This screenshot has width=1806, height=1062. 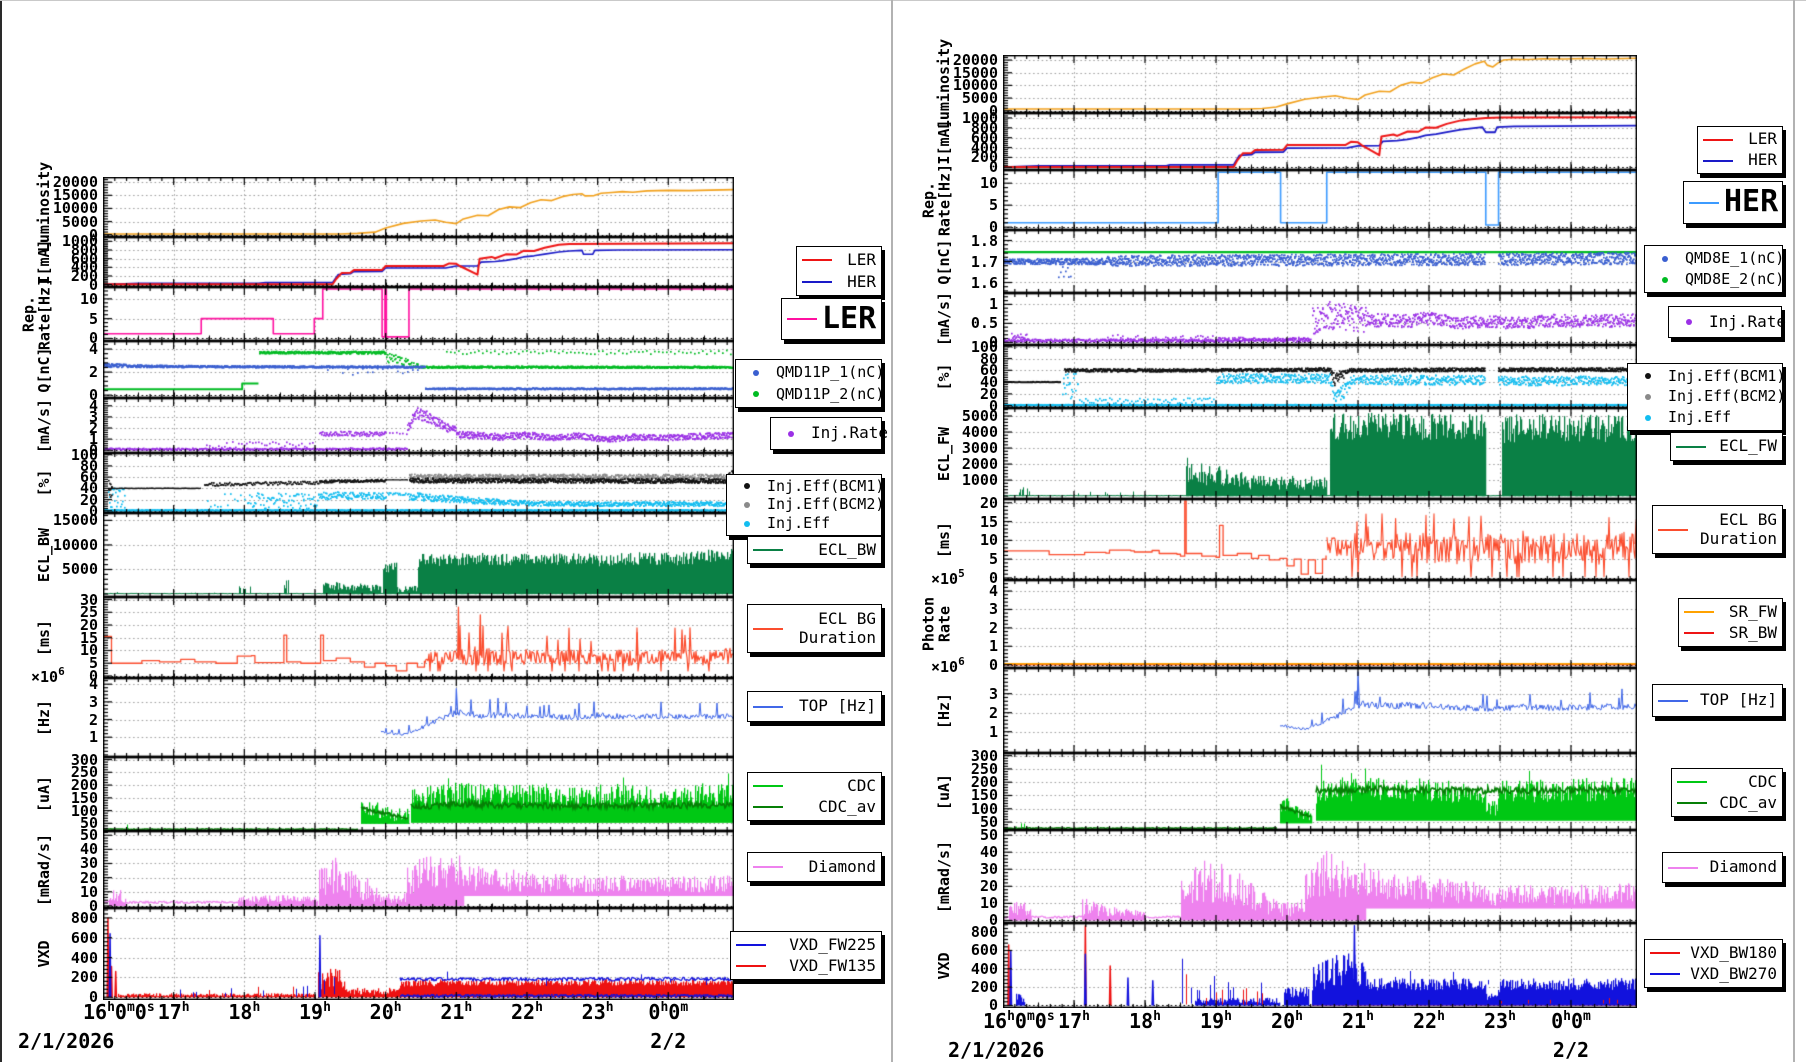 I want to click on legend-inj-eff: Inj.Eff(BCM1) Inj.Eff(BCM2) Inj.Eff, so click(x=805, y=505).